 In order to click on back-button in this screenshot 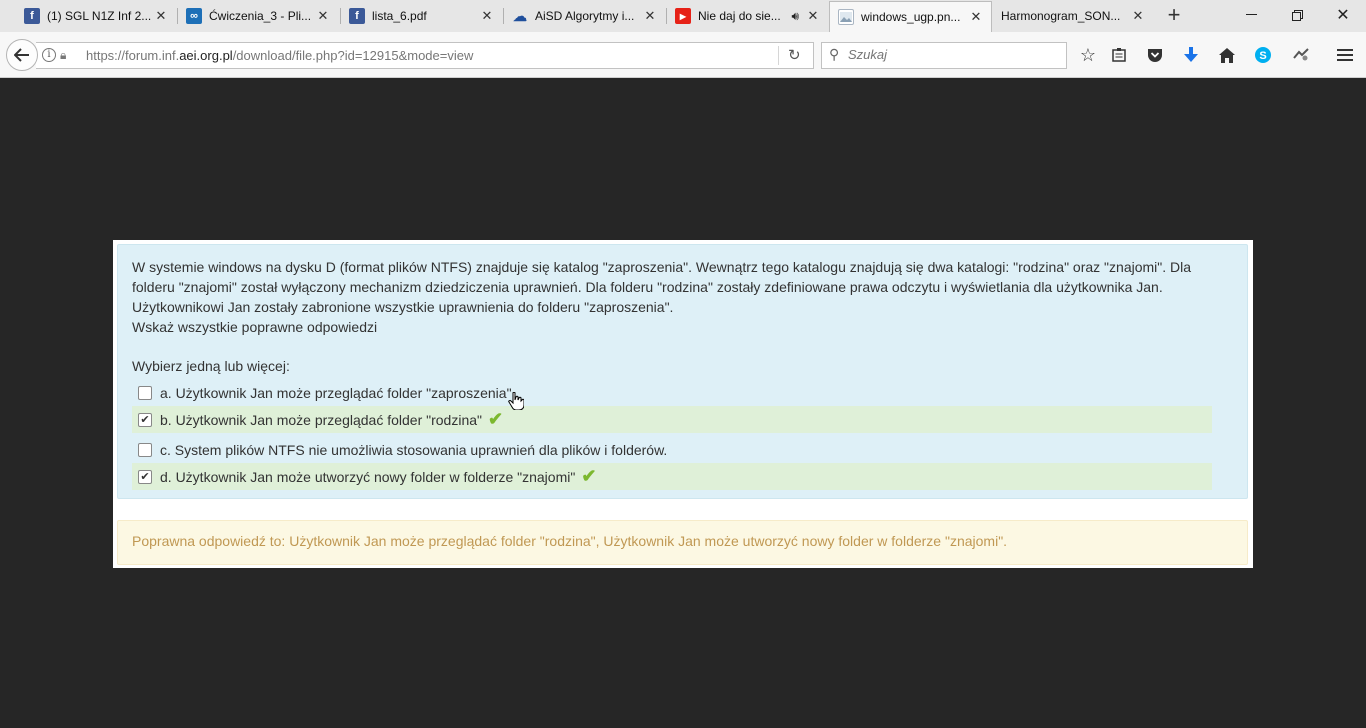, I will do `click(22, 55)`.